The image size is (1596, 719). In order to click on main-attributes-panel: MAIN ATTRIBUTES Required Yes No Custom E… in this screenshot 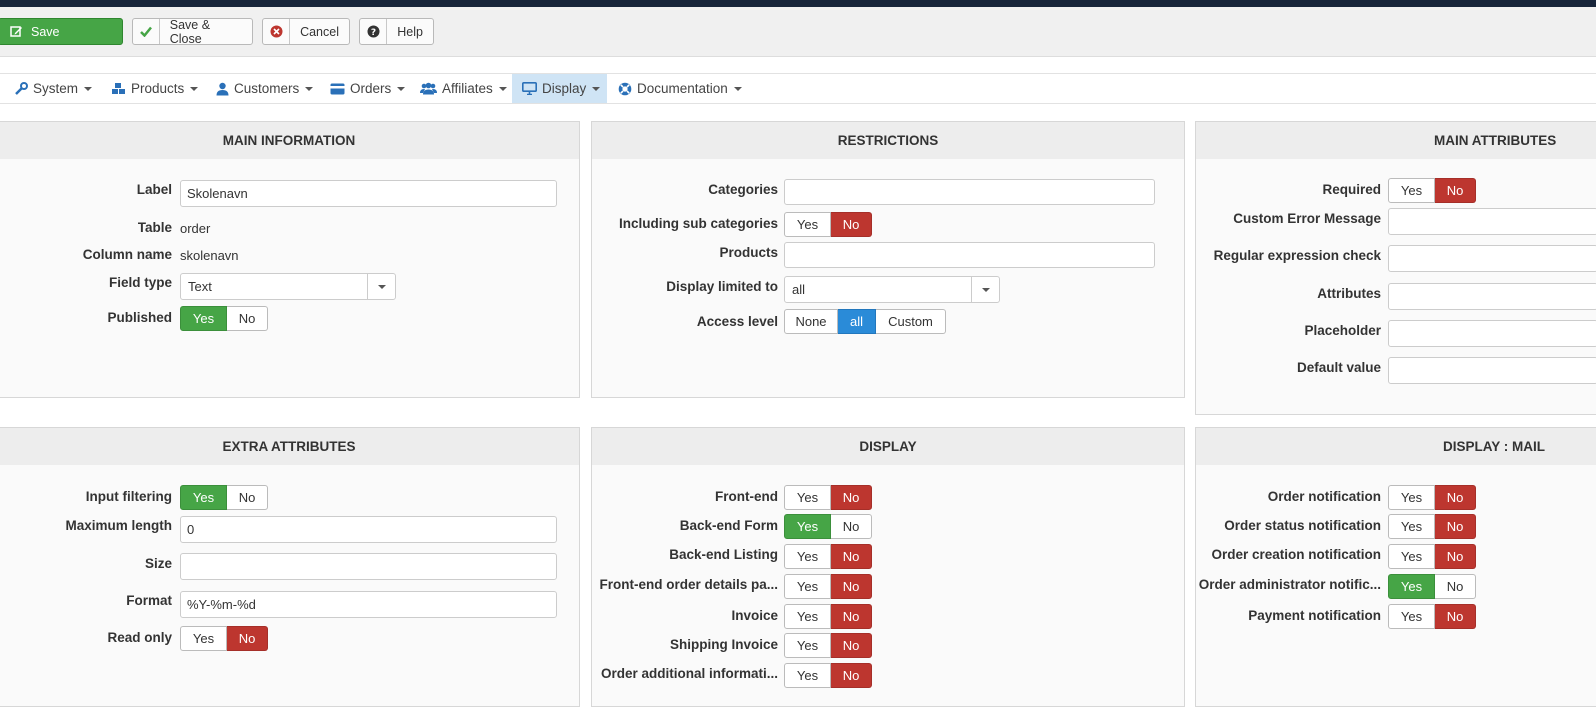, I will do `click(1395, 268)`.